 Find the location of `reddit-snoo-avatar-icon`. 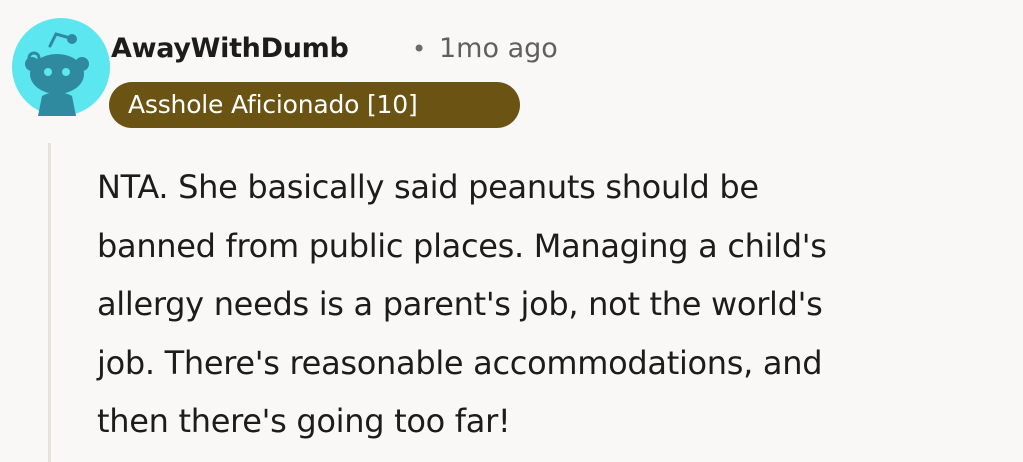

reddit-snoo-avatar-icon is located at coordinates (61, 67).